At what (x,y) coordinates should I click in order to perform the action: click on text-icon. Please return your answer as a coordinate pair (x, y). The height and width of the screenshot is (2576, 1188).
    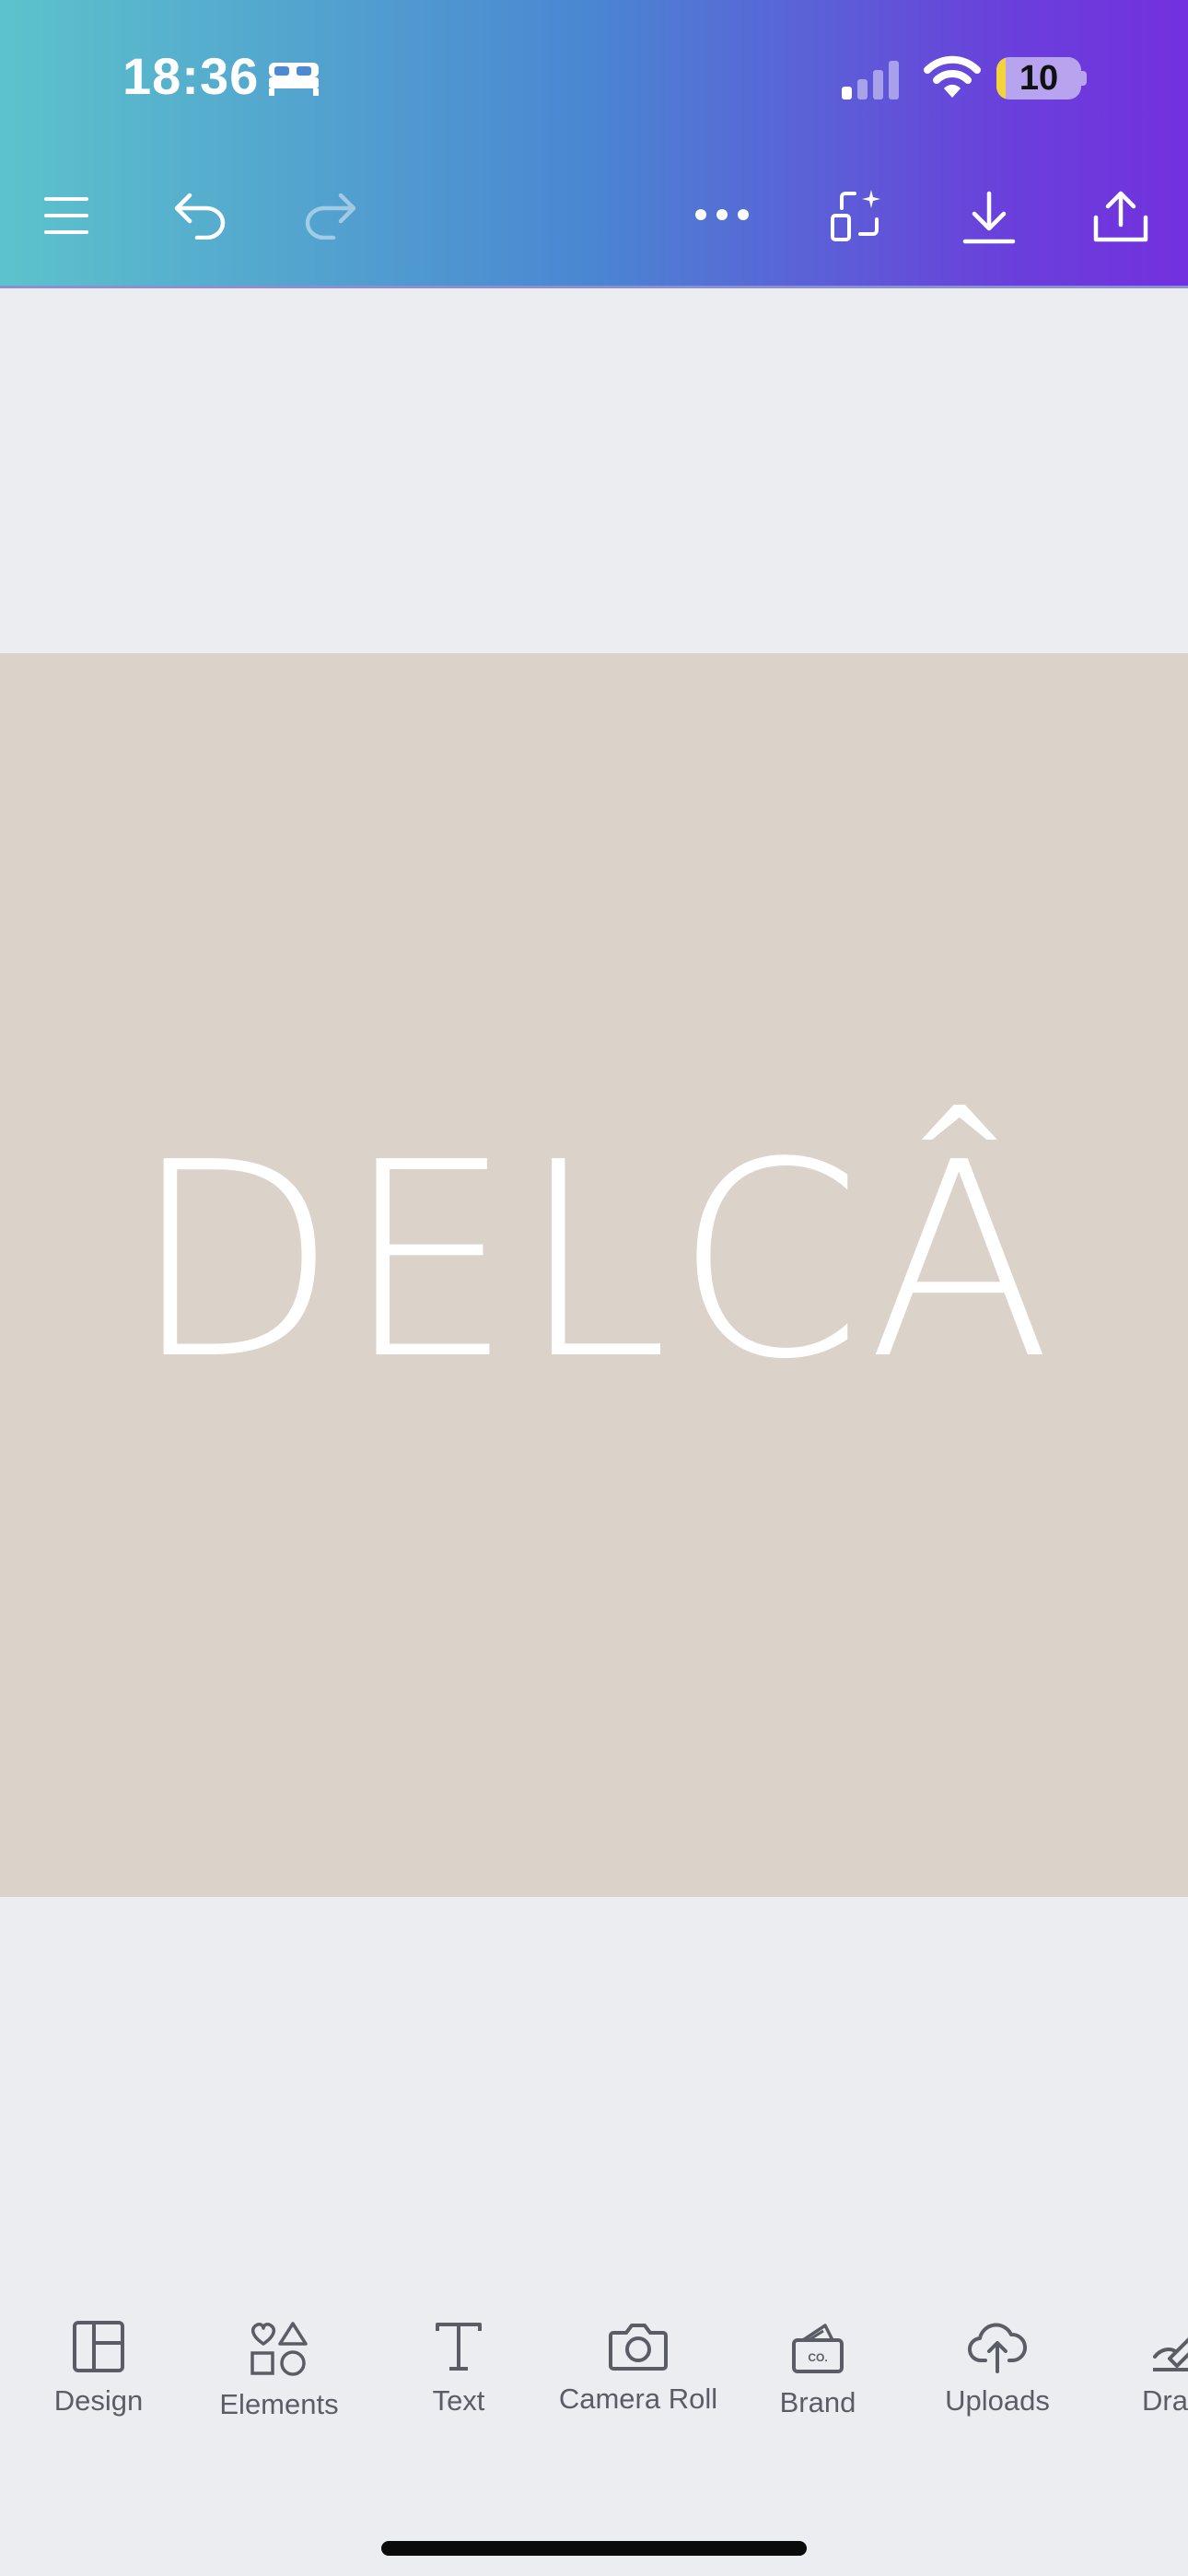
    Looking at the image, I should click on (459, 2347).